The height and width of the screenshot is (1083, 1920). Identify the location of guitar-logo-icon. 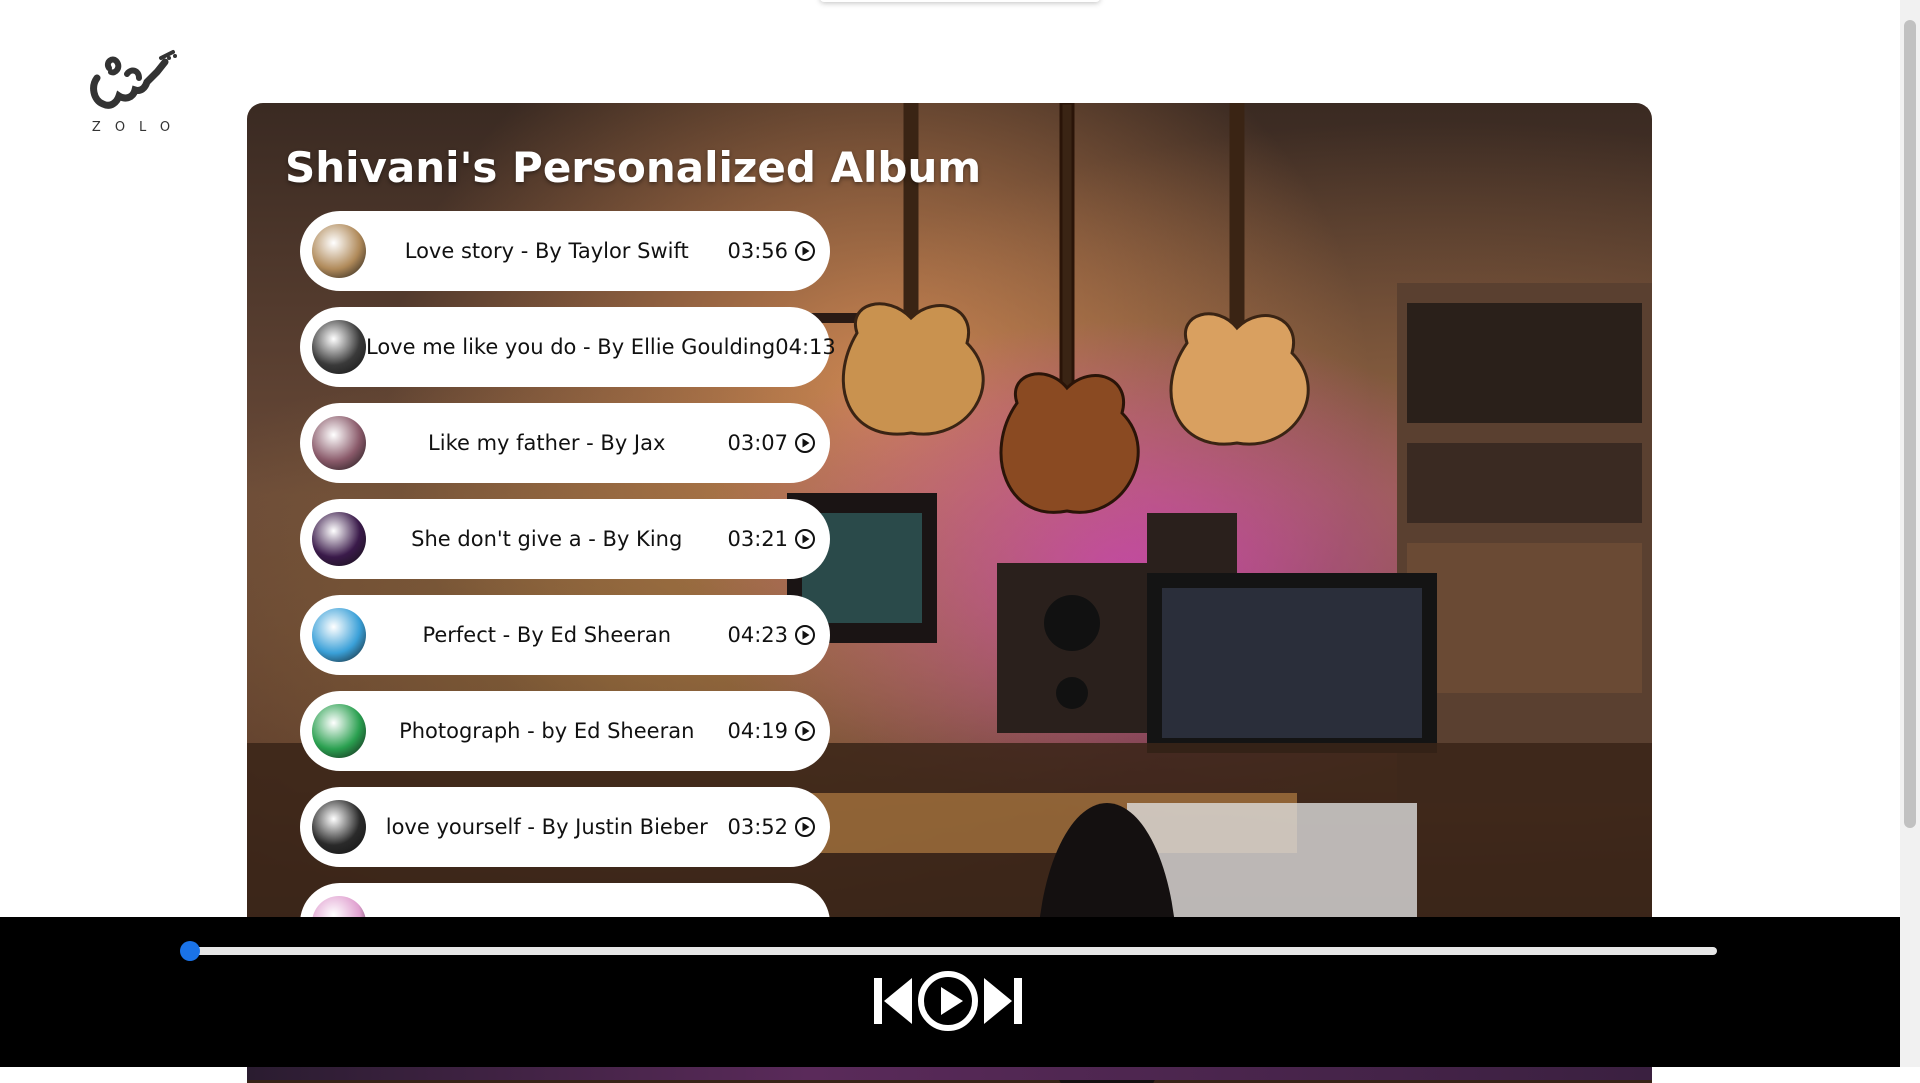
(133, 79).